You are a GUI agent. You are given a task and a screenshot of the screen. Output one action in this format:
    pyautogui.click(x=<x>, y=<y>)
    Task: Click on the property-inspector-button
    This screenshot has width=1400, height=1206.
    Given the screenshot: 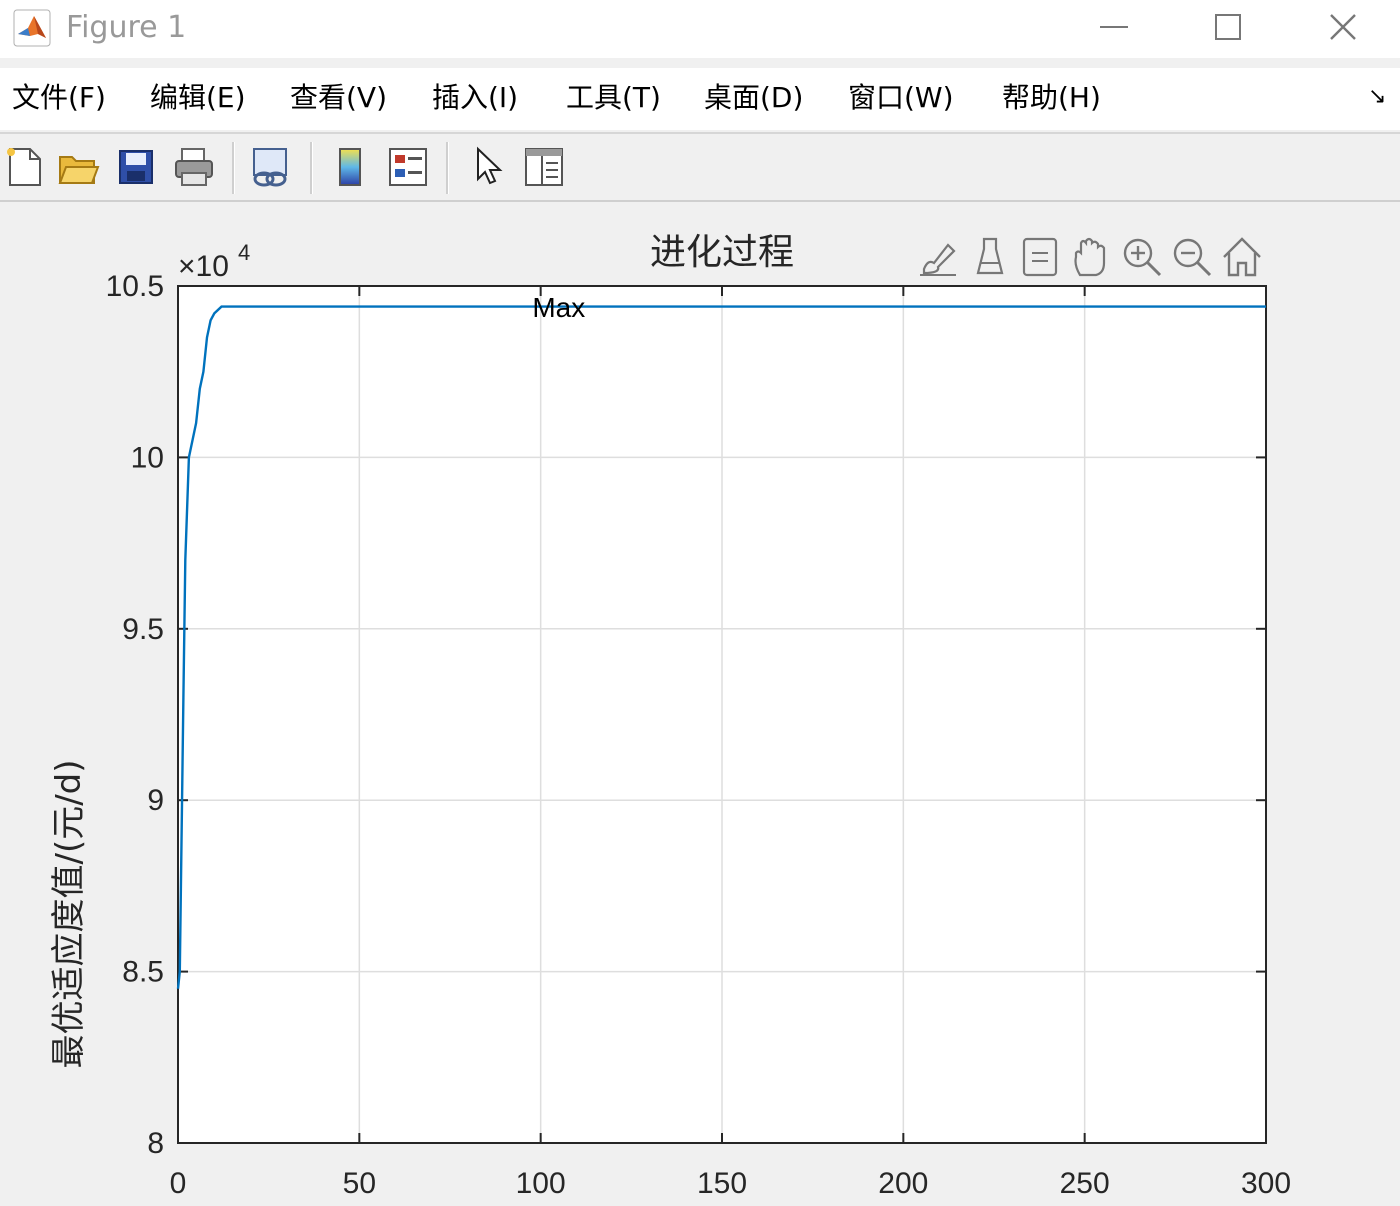 What is the action you would take?
    pyautogui.click(x=544, y=167)
    